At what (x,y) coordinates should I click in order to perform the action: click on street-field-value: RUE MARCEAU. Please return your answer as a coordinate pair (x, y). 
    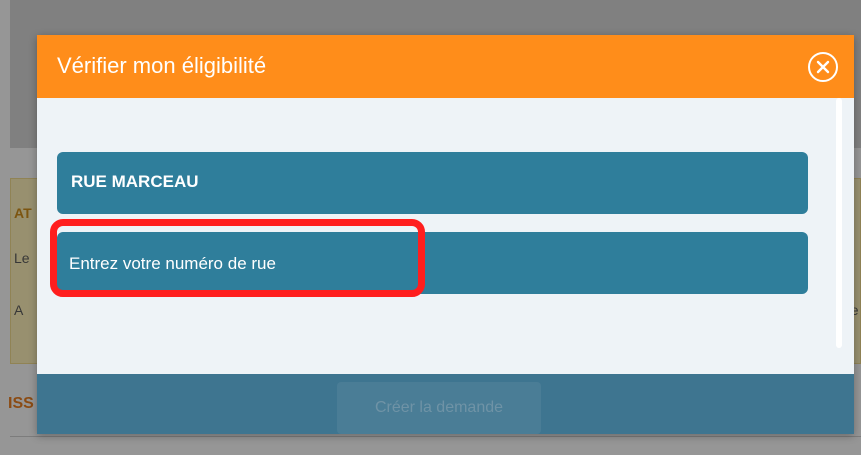
    Looking at the image, I should click on (135, 181).